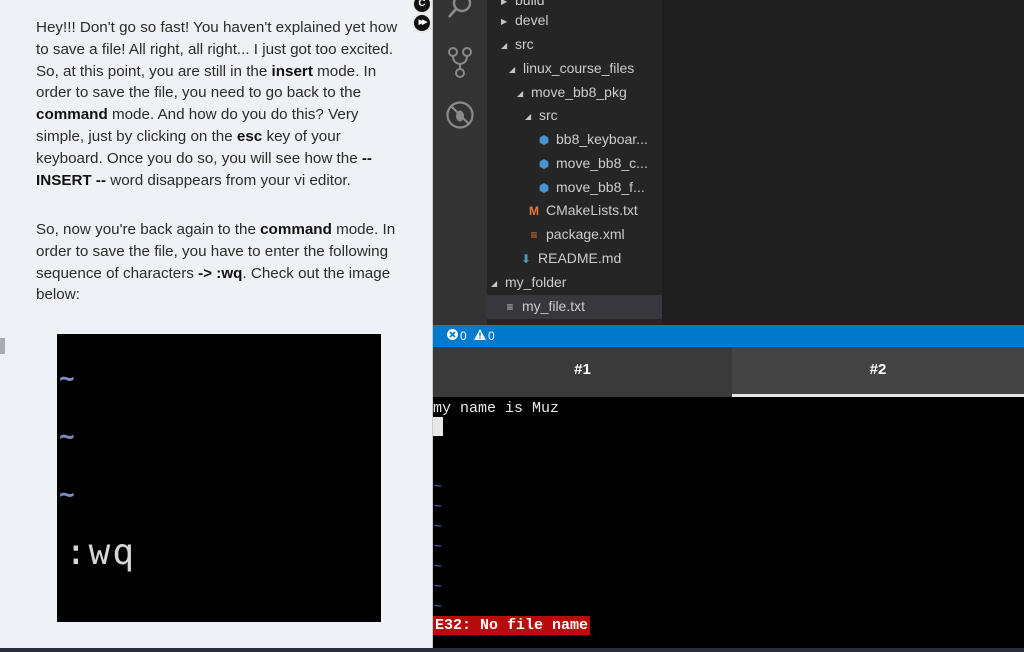 The width and height of the screenshot is (1024, 652). I want to click on tree-item-label: README.md, so click(580, 258).